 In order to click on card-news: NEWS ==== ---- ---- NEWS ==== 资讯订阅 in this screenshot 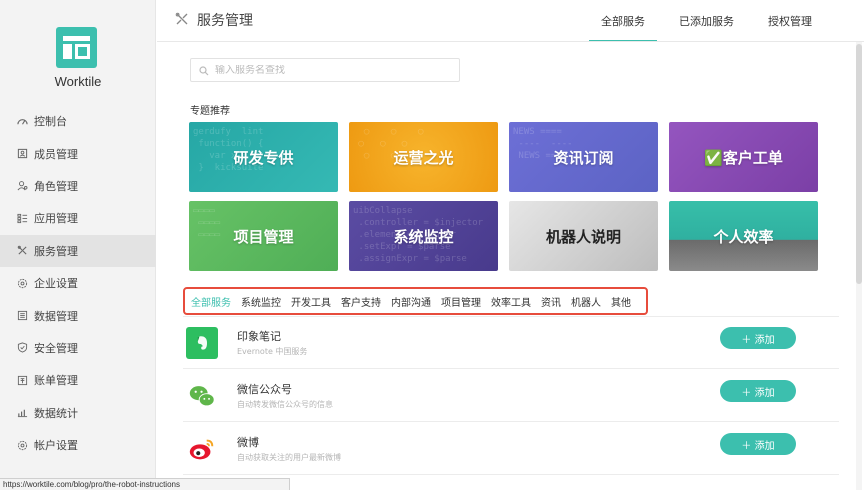, I will do `click(583, 157)`.